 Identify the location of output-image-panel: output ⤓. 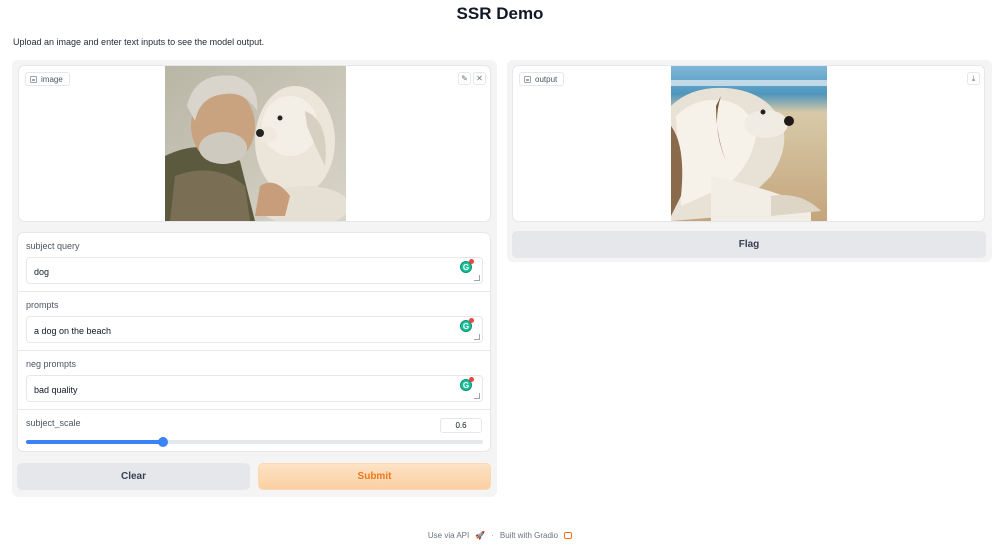
(748, 143).